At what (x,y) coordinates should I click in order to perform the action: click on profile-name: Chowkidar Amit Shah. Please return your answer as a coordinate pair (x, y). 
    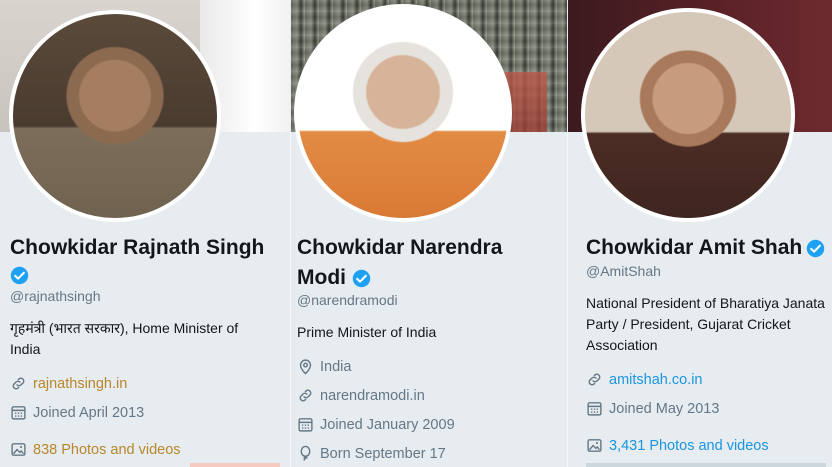
    Looking at the image, I should click on (705, 248).